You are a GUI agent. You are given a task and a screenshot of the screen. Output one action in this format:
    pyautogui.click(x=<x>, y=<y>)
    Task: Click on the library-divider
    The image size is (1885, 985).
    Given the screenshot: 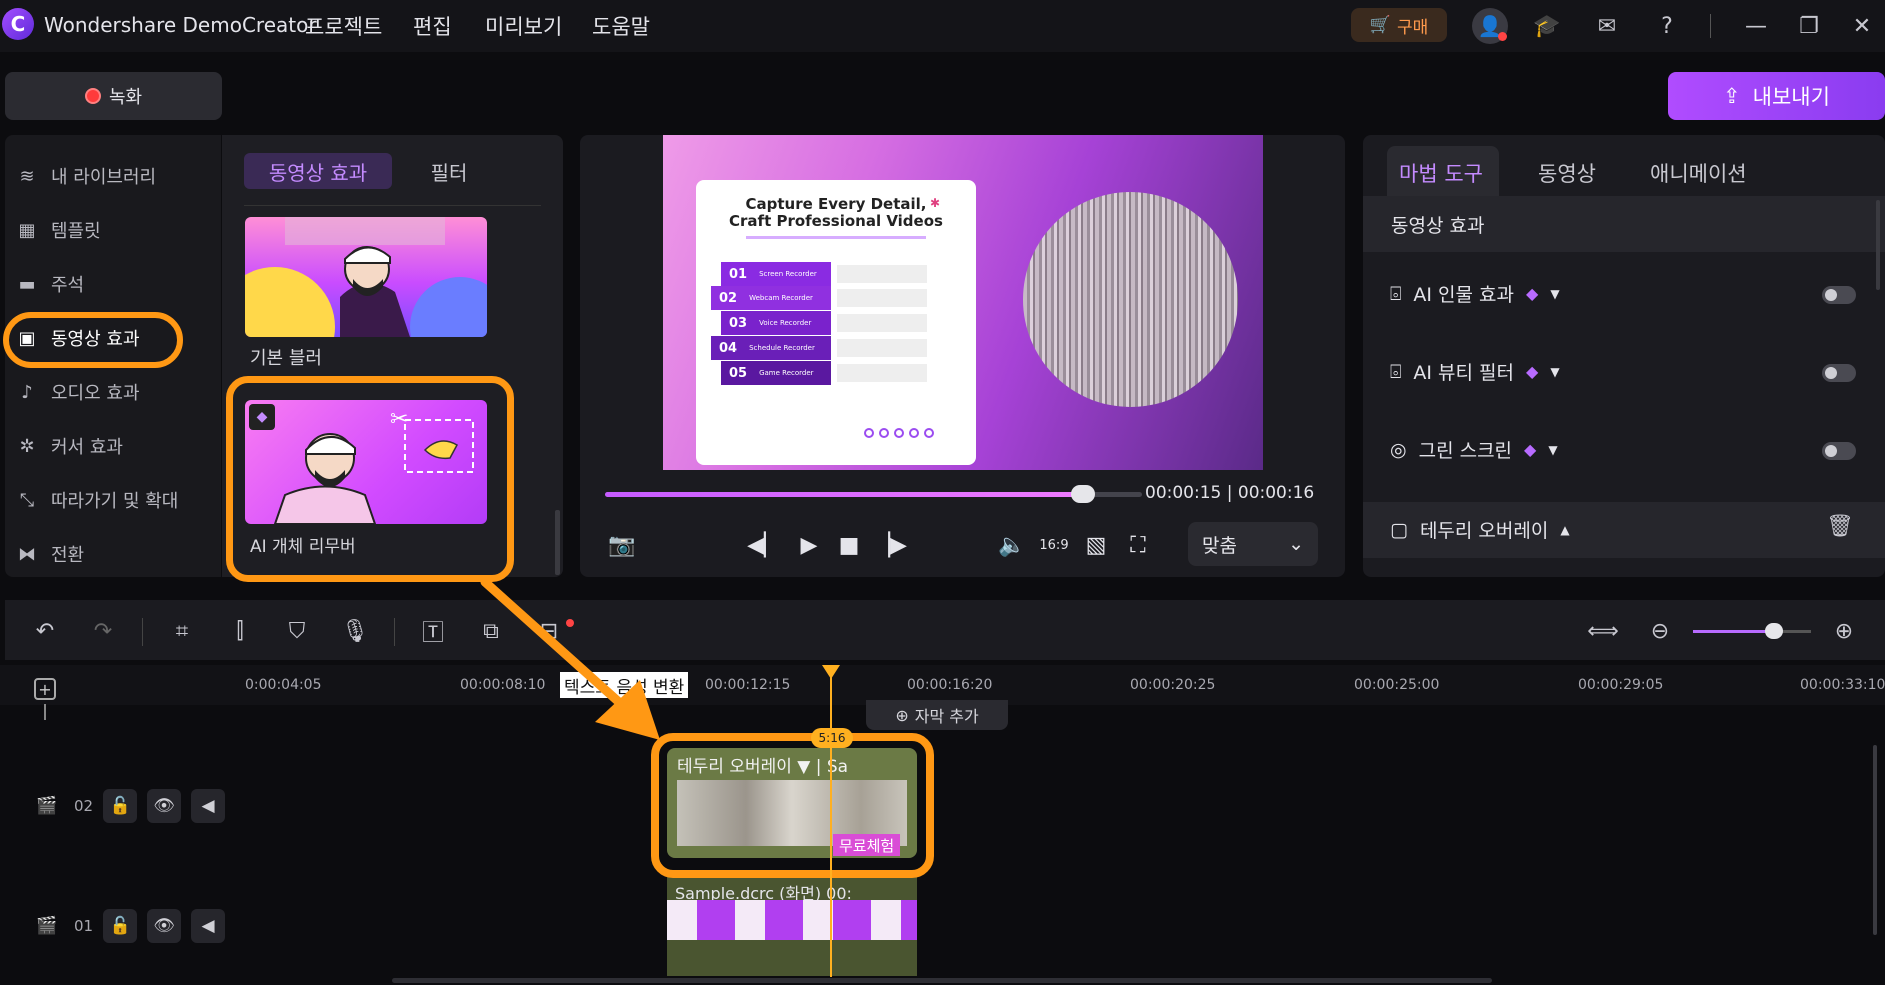 What is the action you would take?
    pyautogui.click(x=392, y=205)
    